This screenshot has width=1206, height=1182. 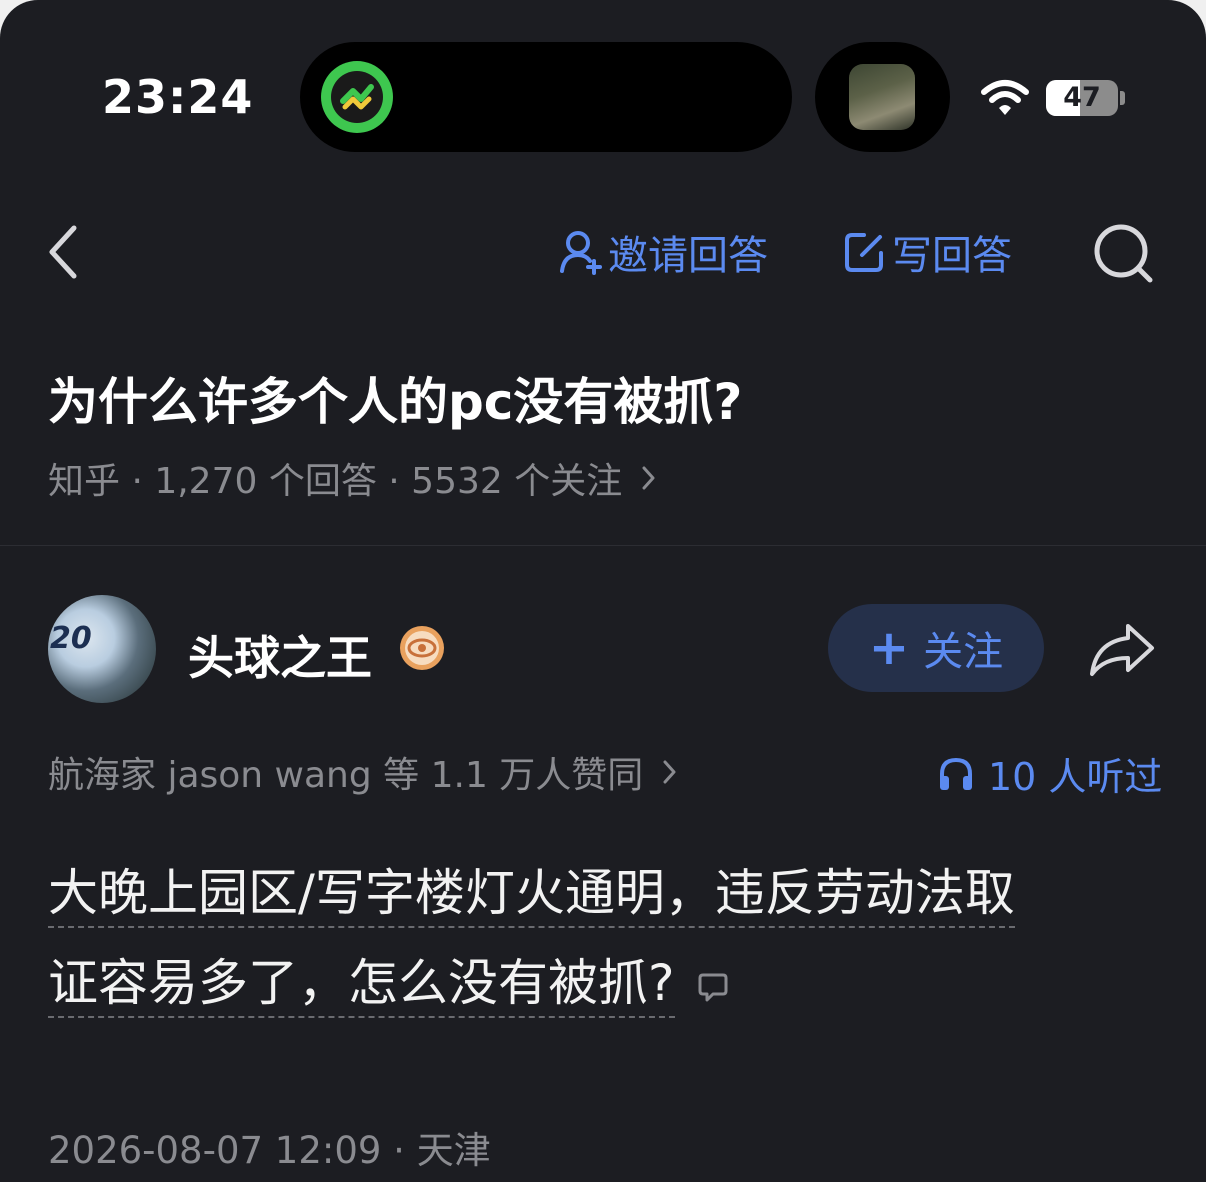 I want to click on follow-label: 关注, so click(x=963, y=652).